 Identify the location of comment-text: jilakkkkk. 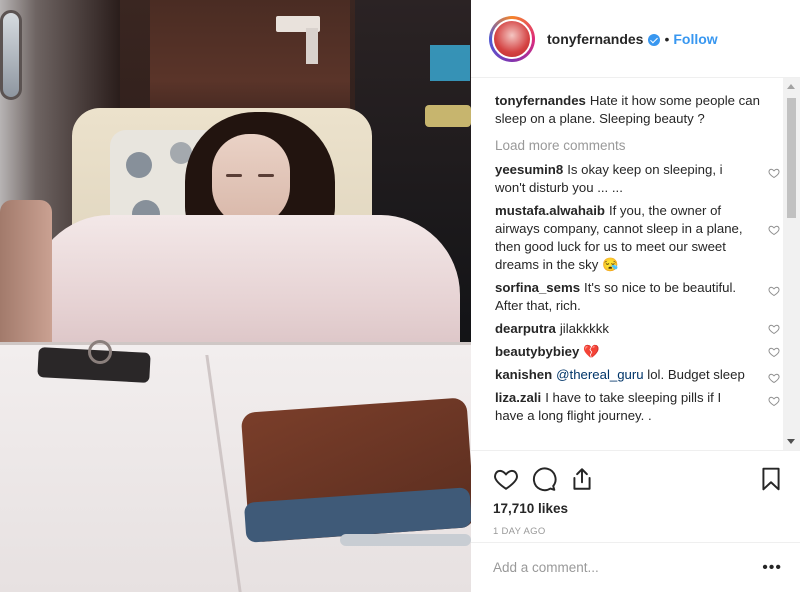
(584, 328).